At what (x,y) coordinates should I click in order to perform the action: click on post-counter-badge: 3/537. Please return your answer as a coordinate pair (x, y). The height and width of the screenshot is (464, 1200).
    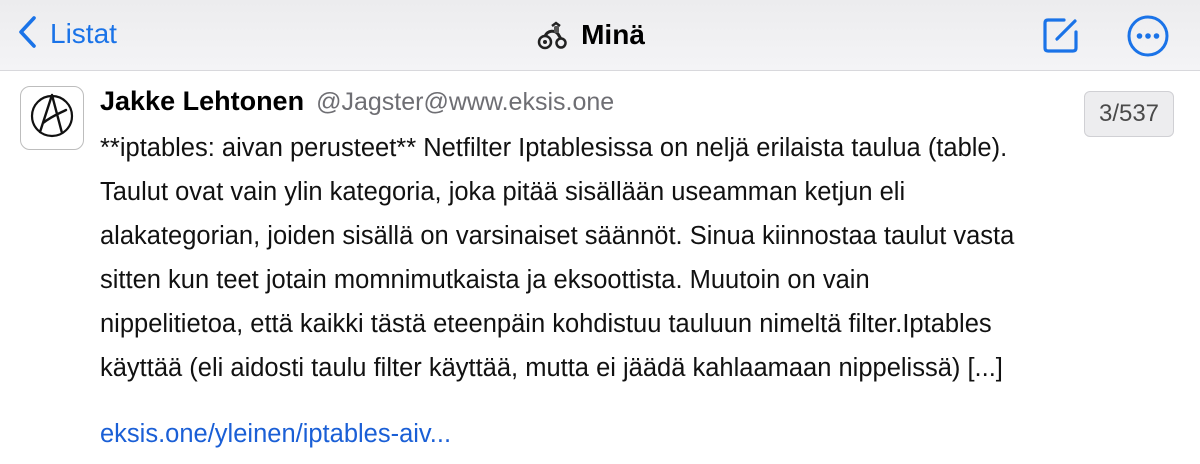
    Looking at the image, I should click on (1129, 114).